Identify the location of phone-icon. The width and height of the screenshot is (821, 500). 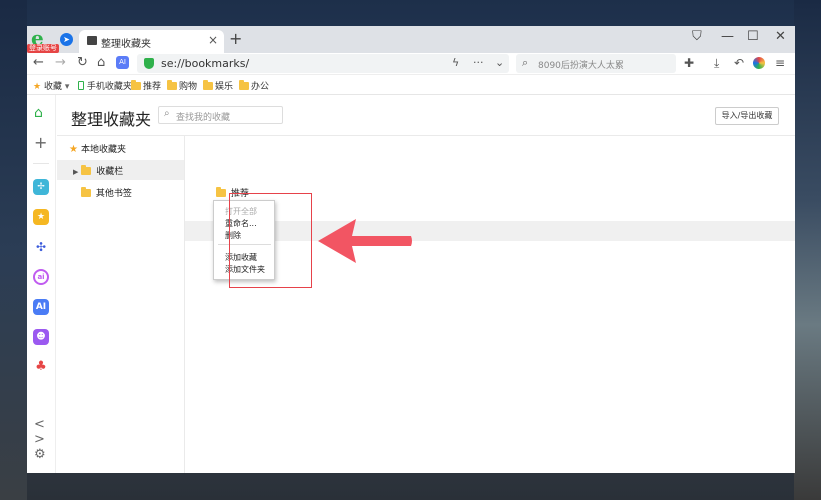
(81, 85).